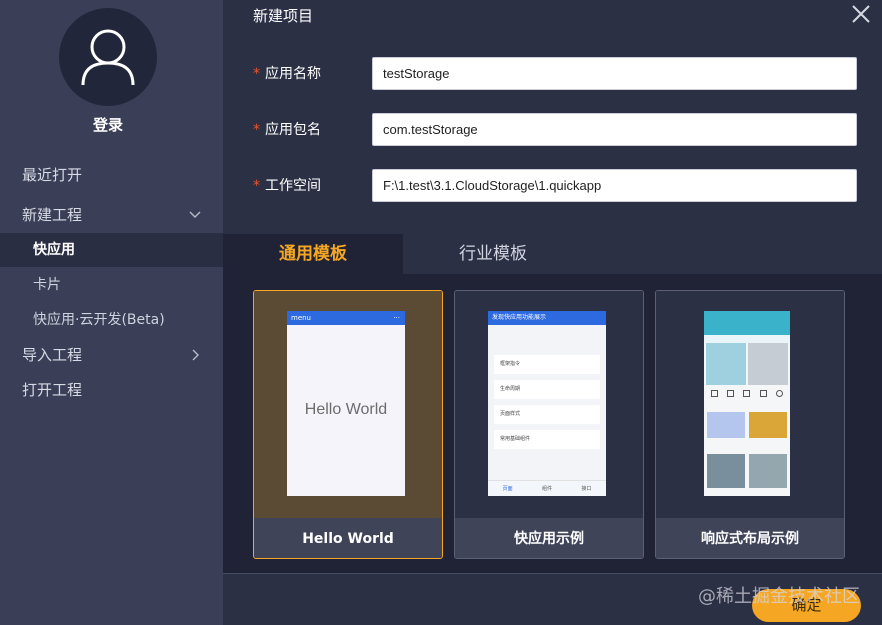 The height and width of the screenshot is (625, 882). I want to click on workspace-input: F:\1.test\3.1.CloudStorage\1.quickapp, so click(614, 185).